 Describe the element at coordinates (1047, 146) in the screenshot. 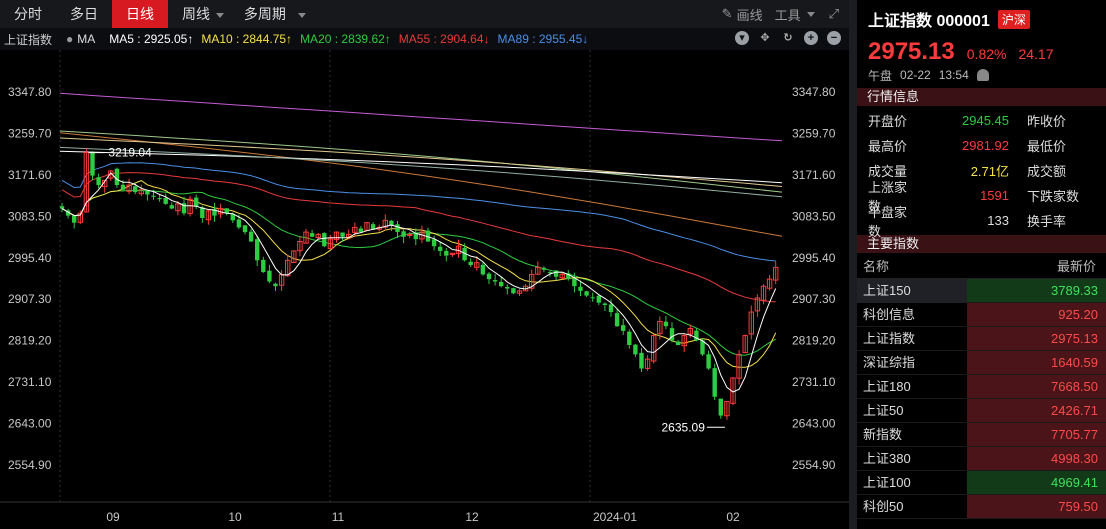

I see `quote-key-2: 最低价` at that location.